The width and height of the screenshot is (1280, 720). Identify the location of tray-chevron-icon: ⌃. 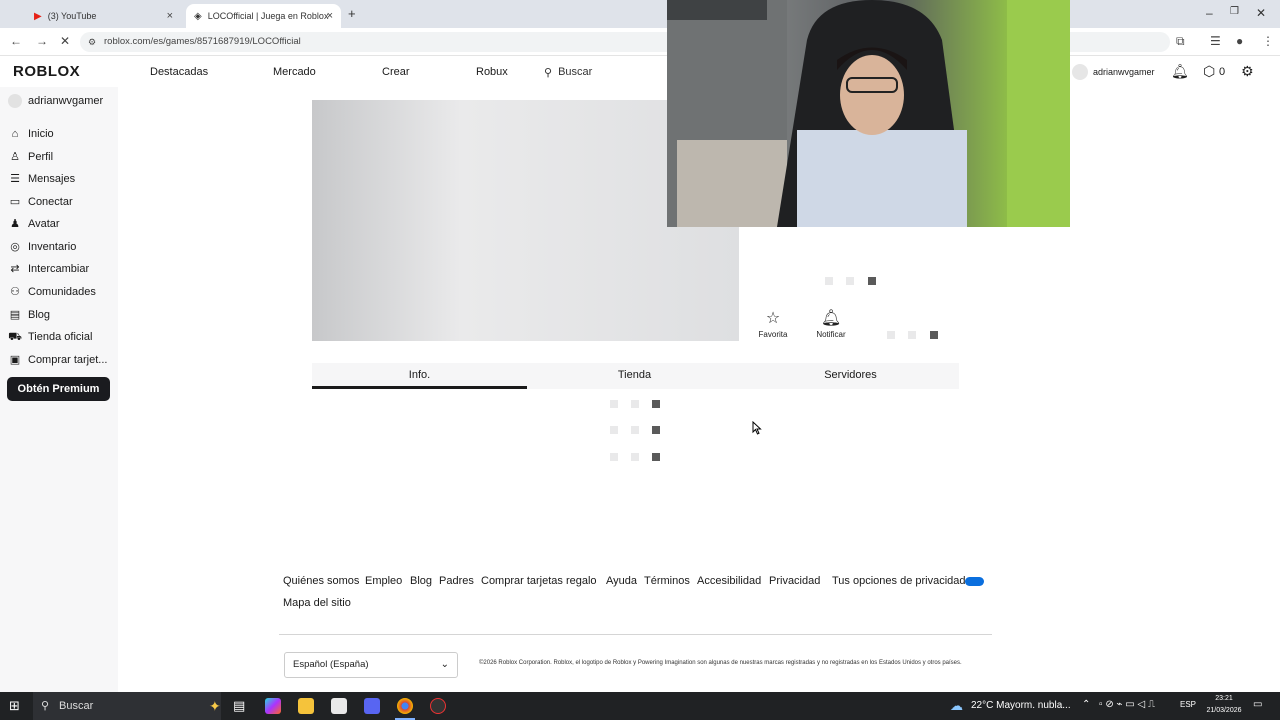
(1086, 704).